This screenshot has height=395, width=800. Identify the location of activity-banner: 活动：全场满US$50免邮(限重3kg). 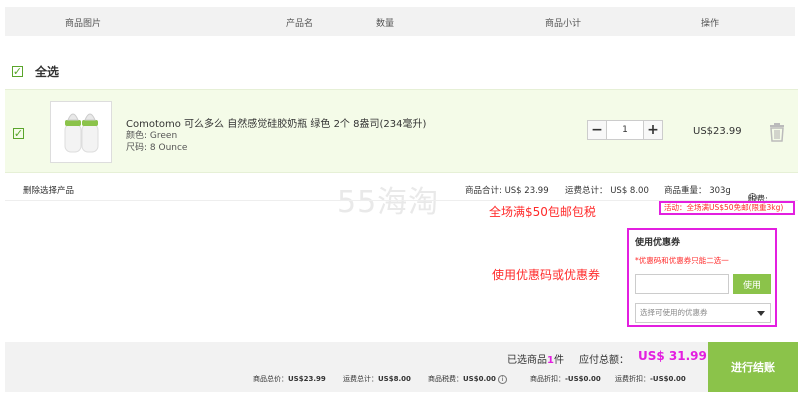
(727, 208).